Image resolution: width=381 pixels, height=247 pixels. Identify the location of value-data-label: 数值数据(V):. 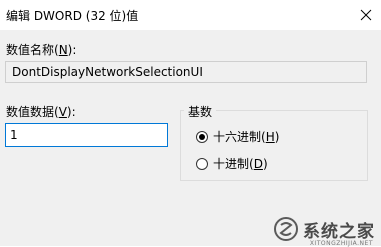
(41, 111).